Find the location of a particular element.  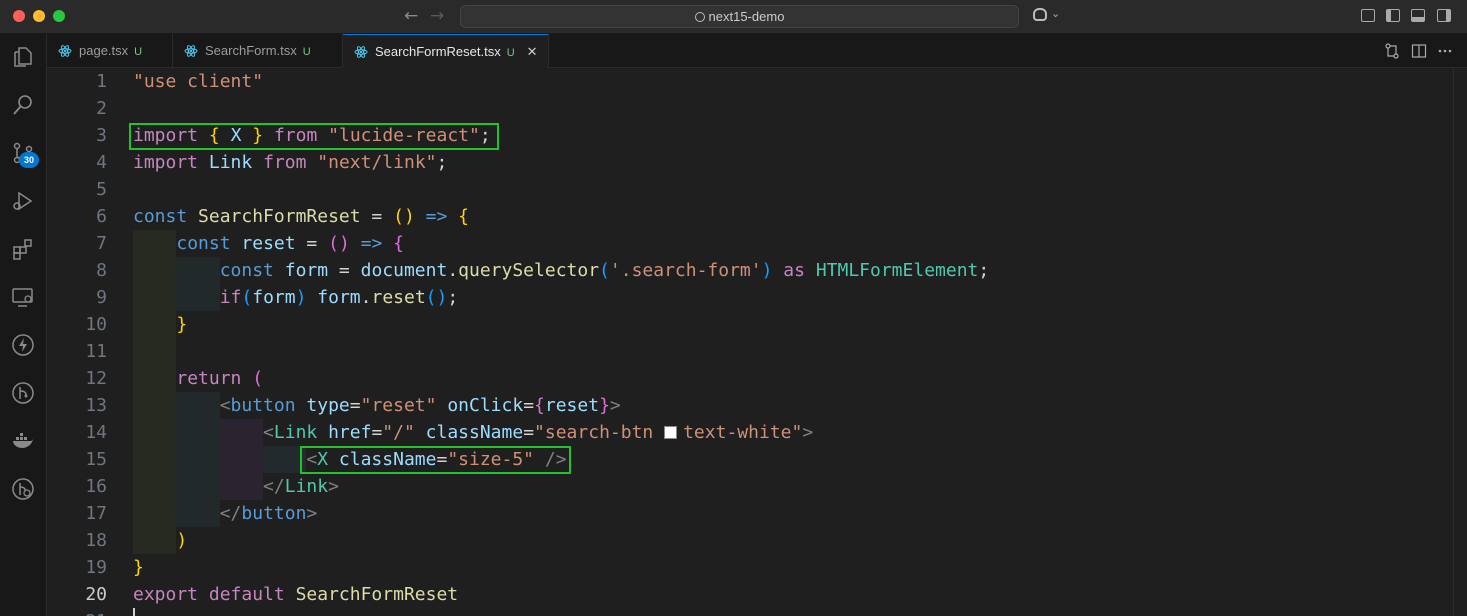

code-line: </button> is located at coordinates (225, 513).